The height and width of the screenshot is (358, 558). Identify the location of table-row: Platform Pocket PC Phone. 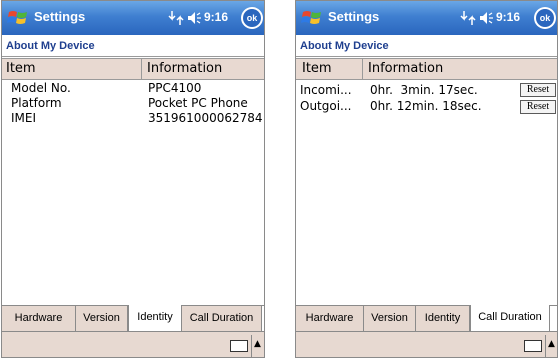
(133, 103).